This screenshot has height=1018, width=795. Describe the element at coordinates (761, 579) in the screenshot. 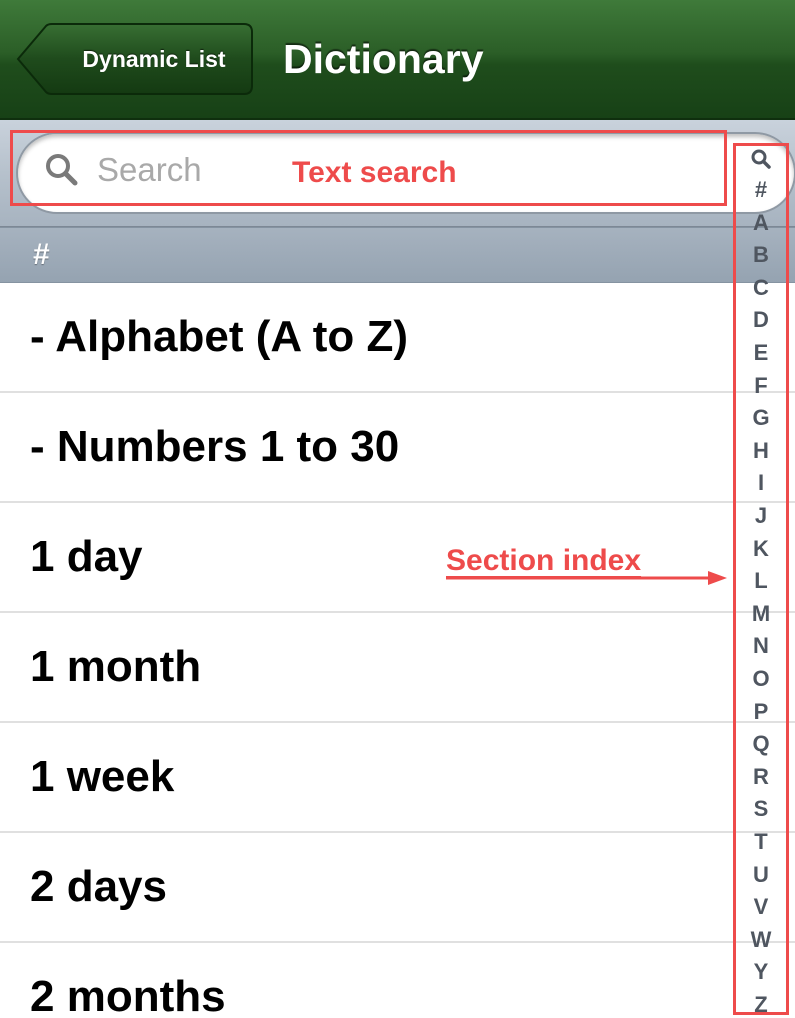

I see `section-index-annotation-box` at that location.